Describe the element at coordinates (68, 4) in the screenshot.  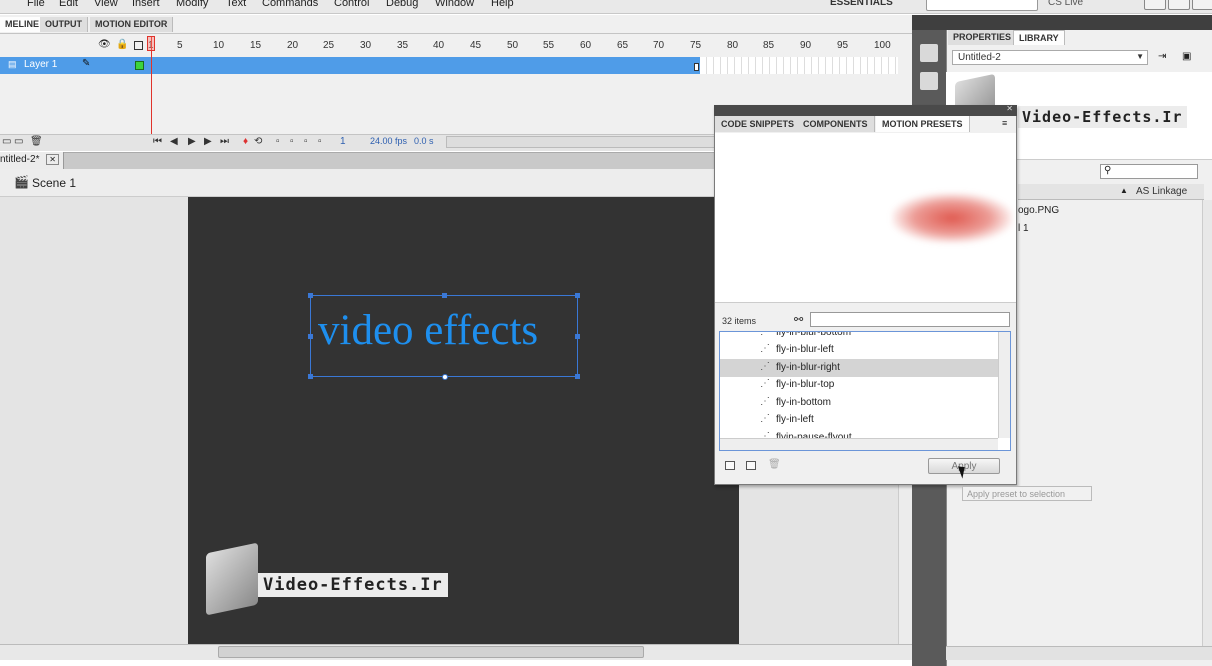
I see `menu-edit: Edit` at that location.